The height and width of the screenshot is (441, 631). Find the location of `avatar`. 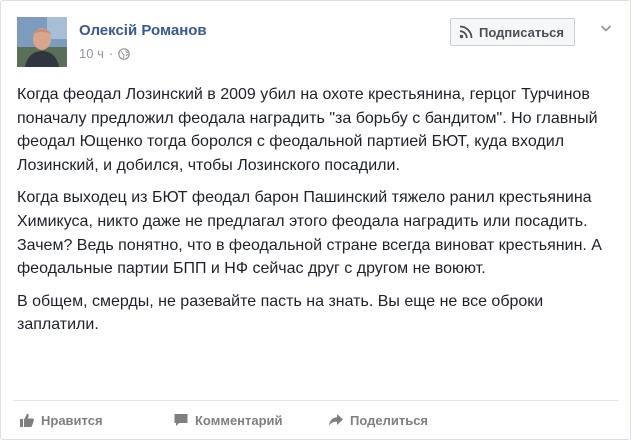

avatar is located at coordinates (42, 42).